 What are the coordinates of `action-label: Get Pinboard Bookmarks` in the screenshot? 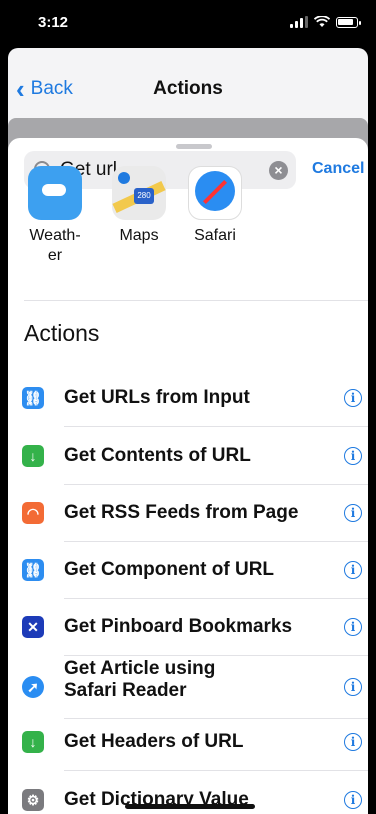 It's located at (178, 626).